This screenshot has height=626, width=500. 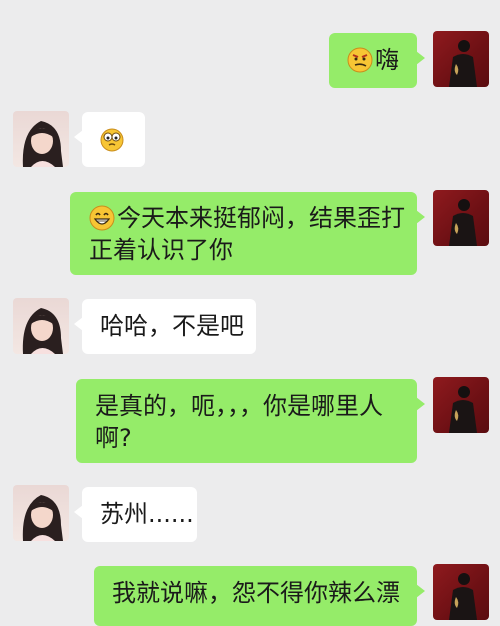 I want to click on message-bubble-sent: 今天本来挺郁闷，结果歪打 正着认识了你, so click(x=247, y=233).